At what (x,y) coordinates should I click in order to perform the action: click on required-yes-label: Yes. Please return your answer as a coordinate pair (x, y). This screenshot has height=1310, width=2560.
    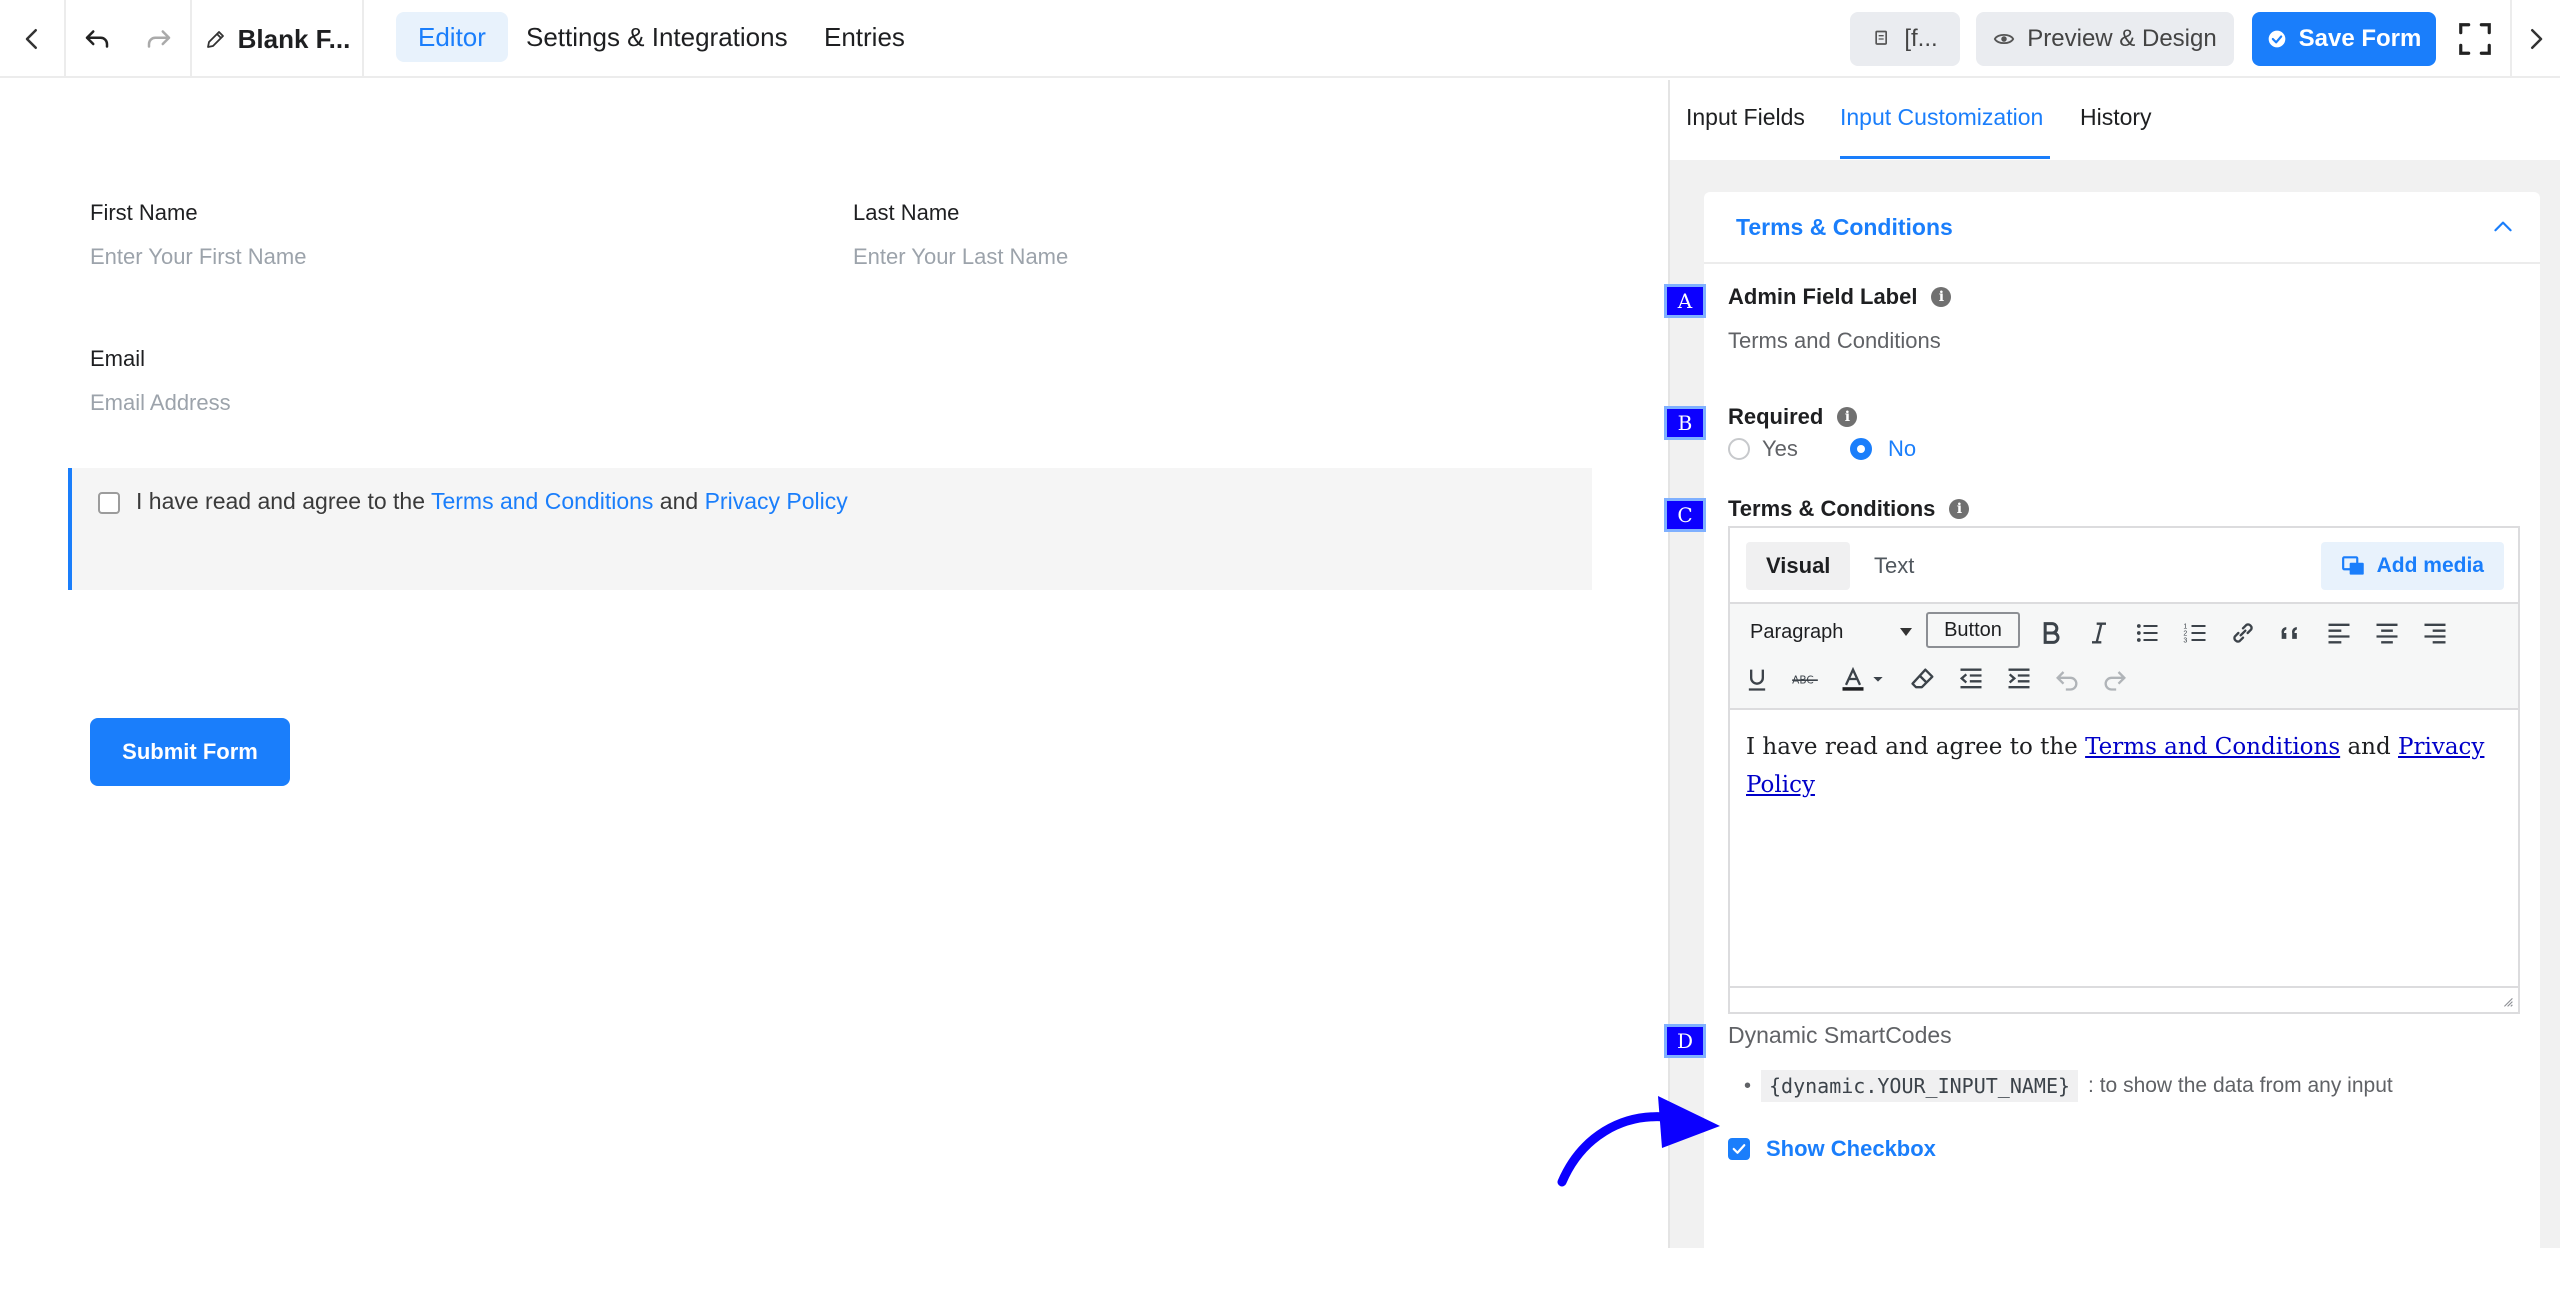
    Looking at the image, I should click on (1780, 449).